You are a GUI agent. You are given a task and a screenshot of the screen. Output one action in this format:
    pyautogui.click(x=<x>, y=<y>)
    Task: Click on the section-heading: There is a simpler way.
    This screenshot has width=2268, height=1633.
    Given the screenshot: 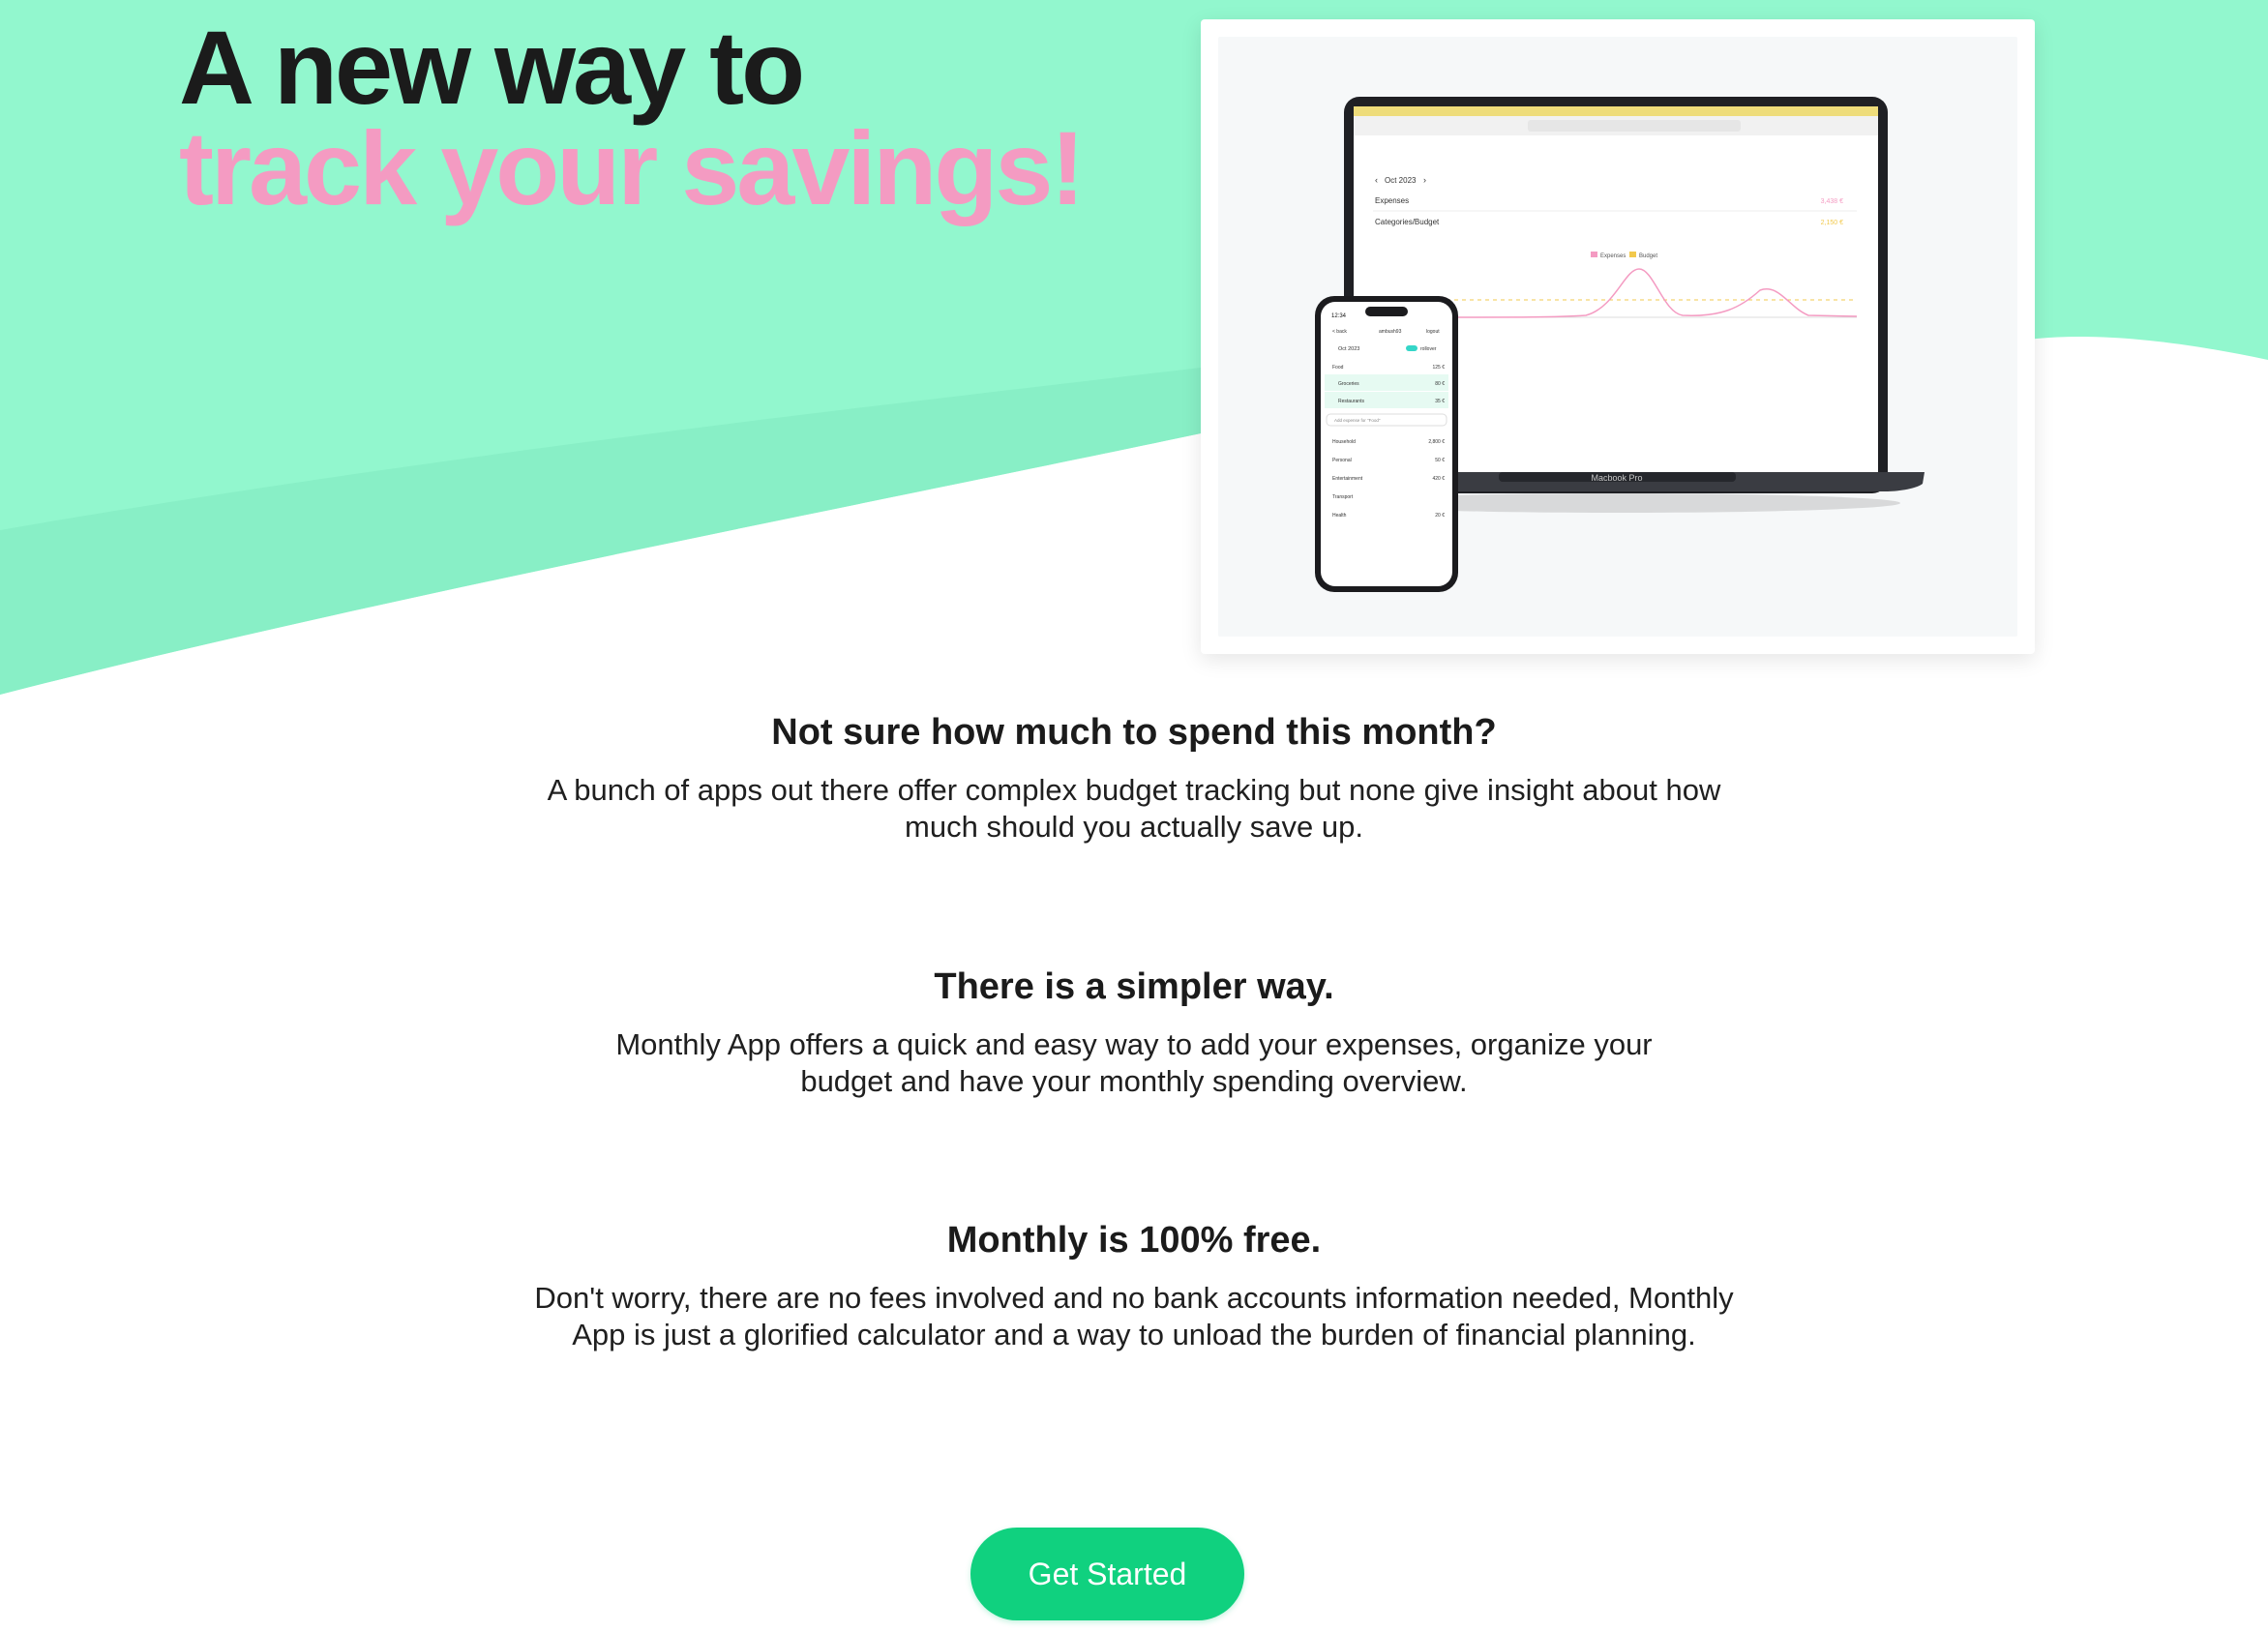 What is the action you would take?
    pyautogui.click(x=1134, y=986)
    